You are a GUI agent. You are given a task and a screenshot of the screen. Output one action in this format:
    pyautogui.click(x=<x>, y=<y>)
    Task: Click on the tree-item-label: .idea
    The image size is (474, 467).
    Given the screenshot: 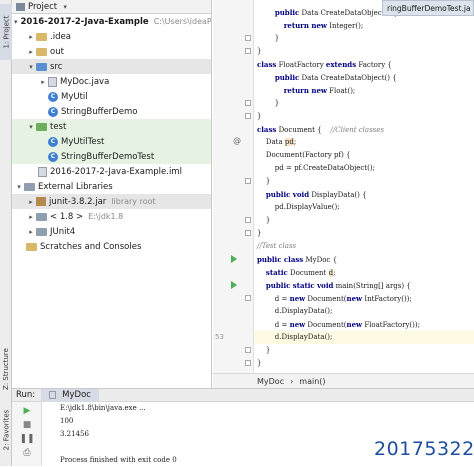 What is the action you would take?
    pyautogui.click(x=60, y=36)
    